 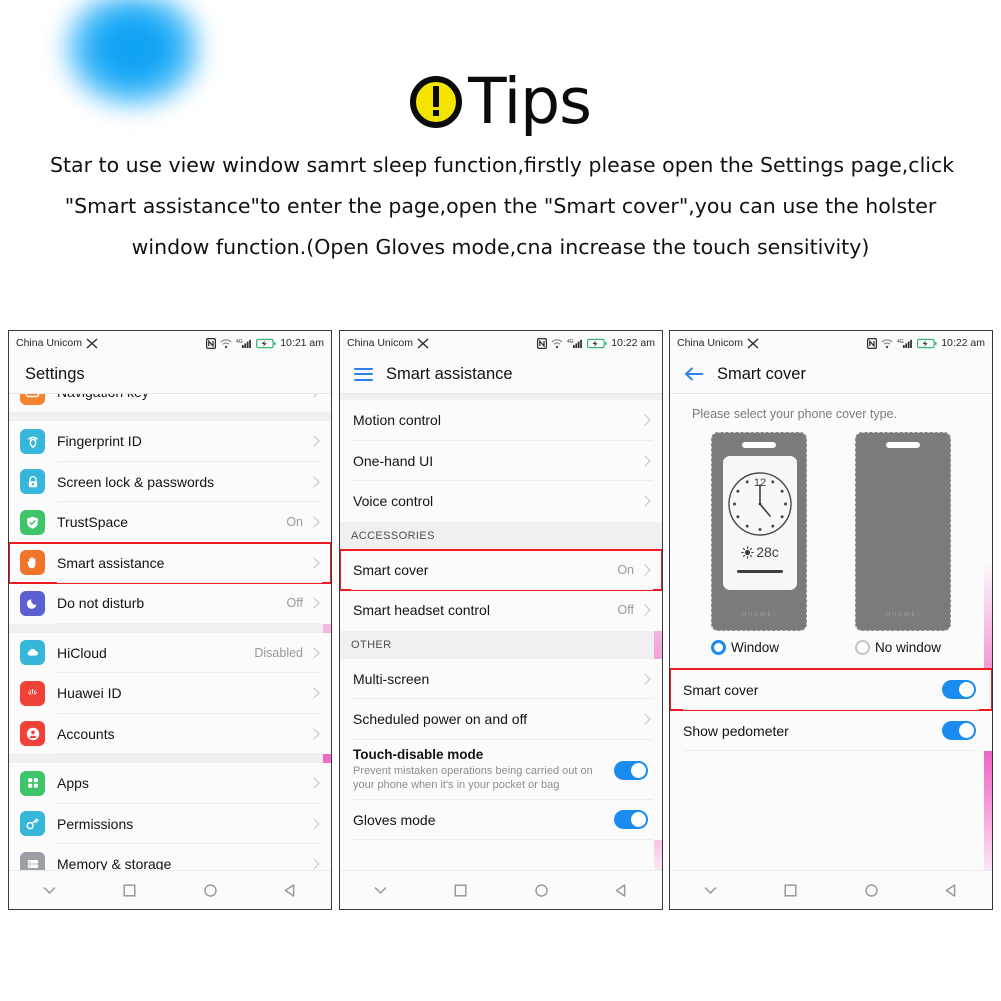 What do you see at coordinates (183, 397) in the screenshot?
I see `row-label: Navigation key` at bounding box center [183, 397].